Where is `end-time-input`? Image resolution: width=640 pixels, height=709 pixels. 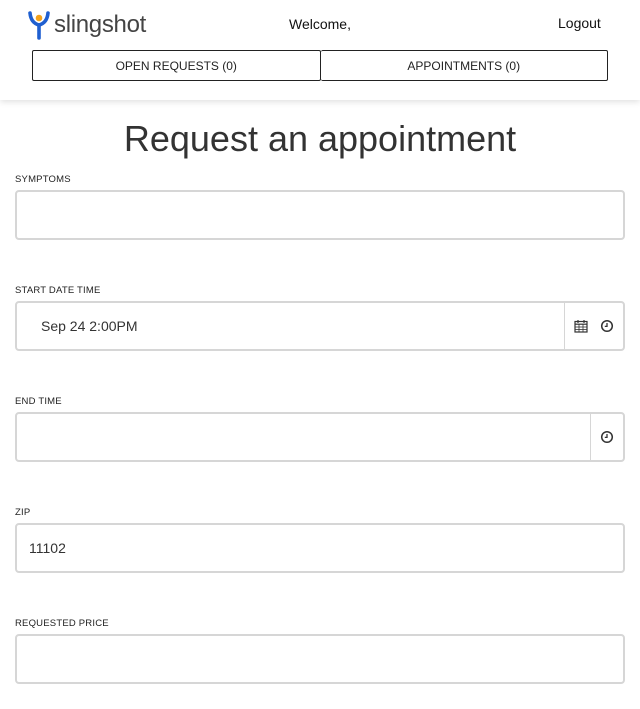
end-time-input is located at coordinates (303, 437).